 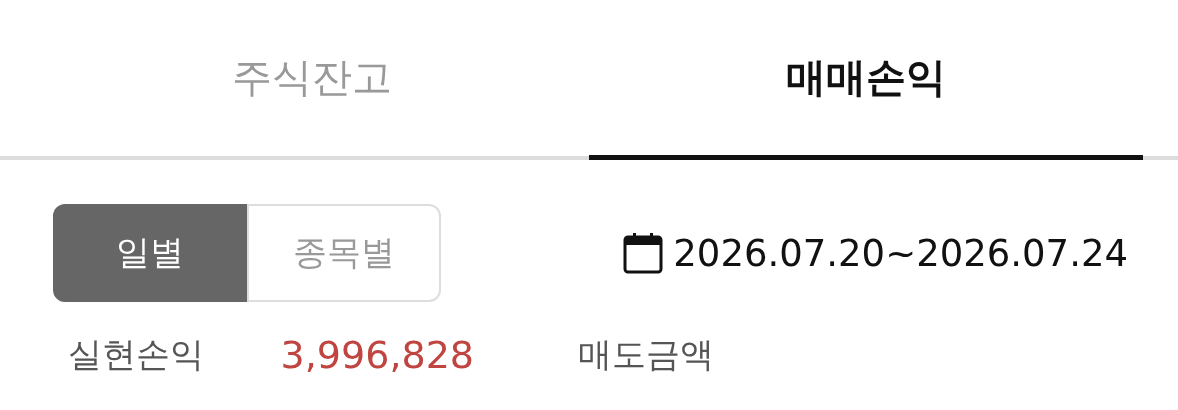 What do you see at coordinates (900, 253) in the screenshot?
I see `date-range: 2026.07.20~2026.07.24` at bounding box center [900, 253].